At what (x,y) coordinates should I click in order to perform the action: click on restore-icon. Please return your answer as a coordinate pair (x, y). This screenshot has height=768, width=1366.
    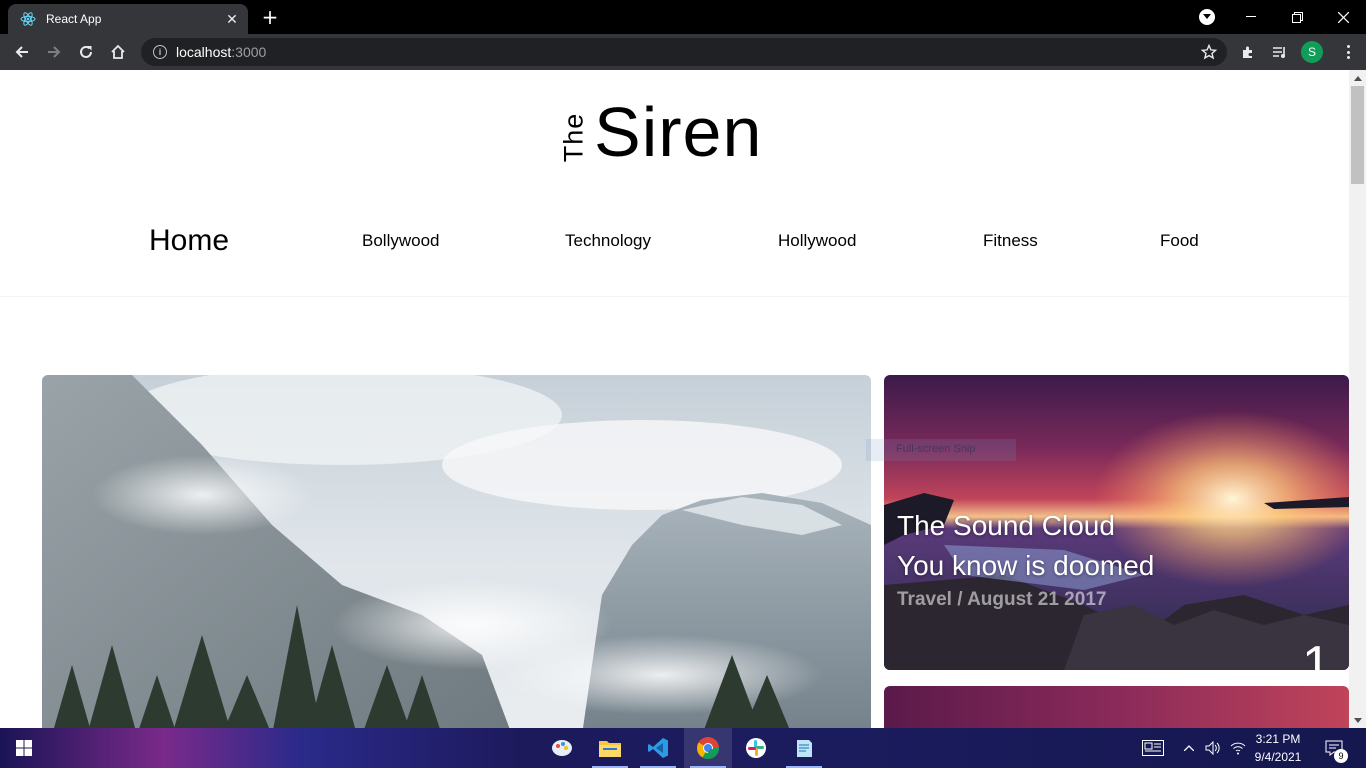
    Looking at the image, I should click on (1297, 17).